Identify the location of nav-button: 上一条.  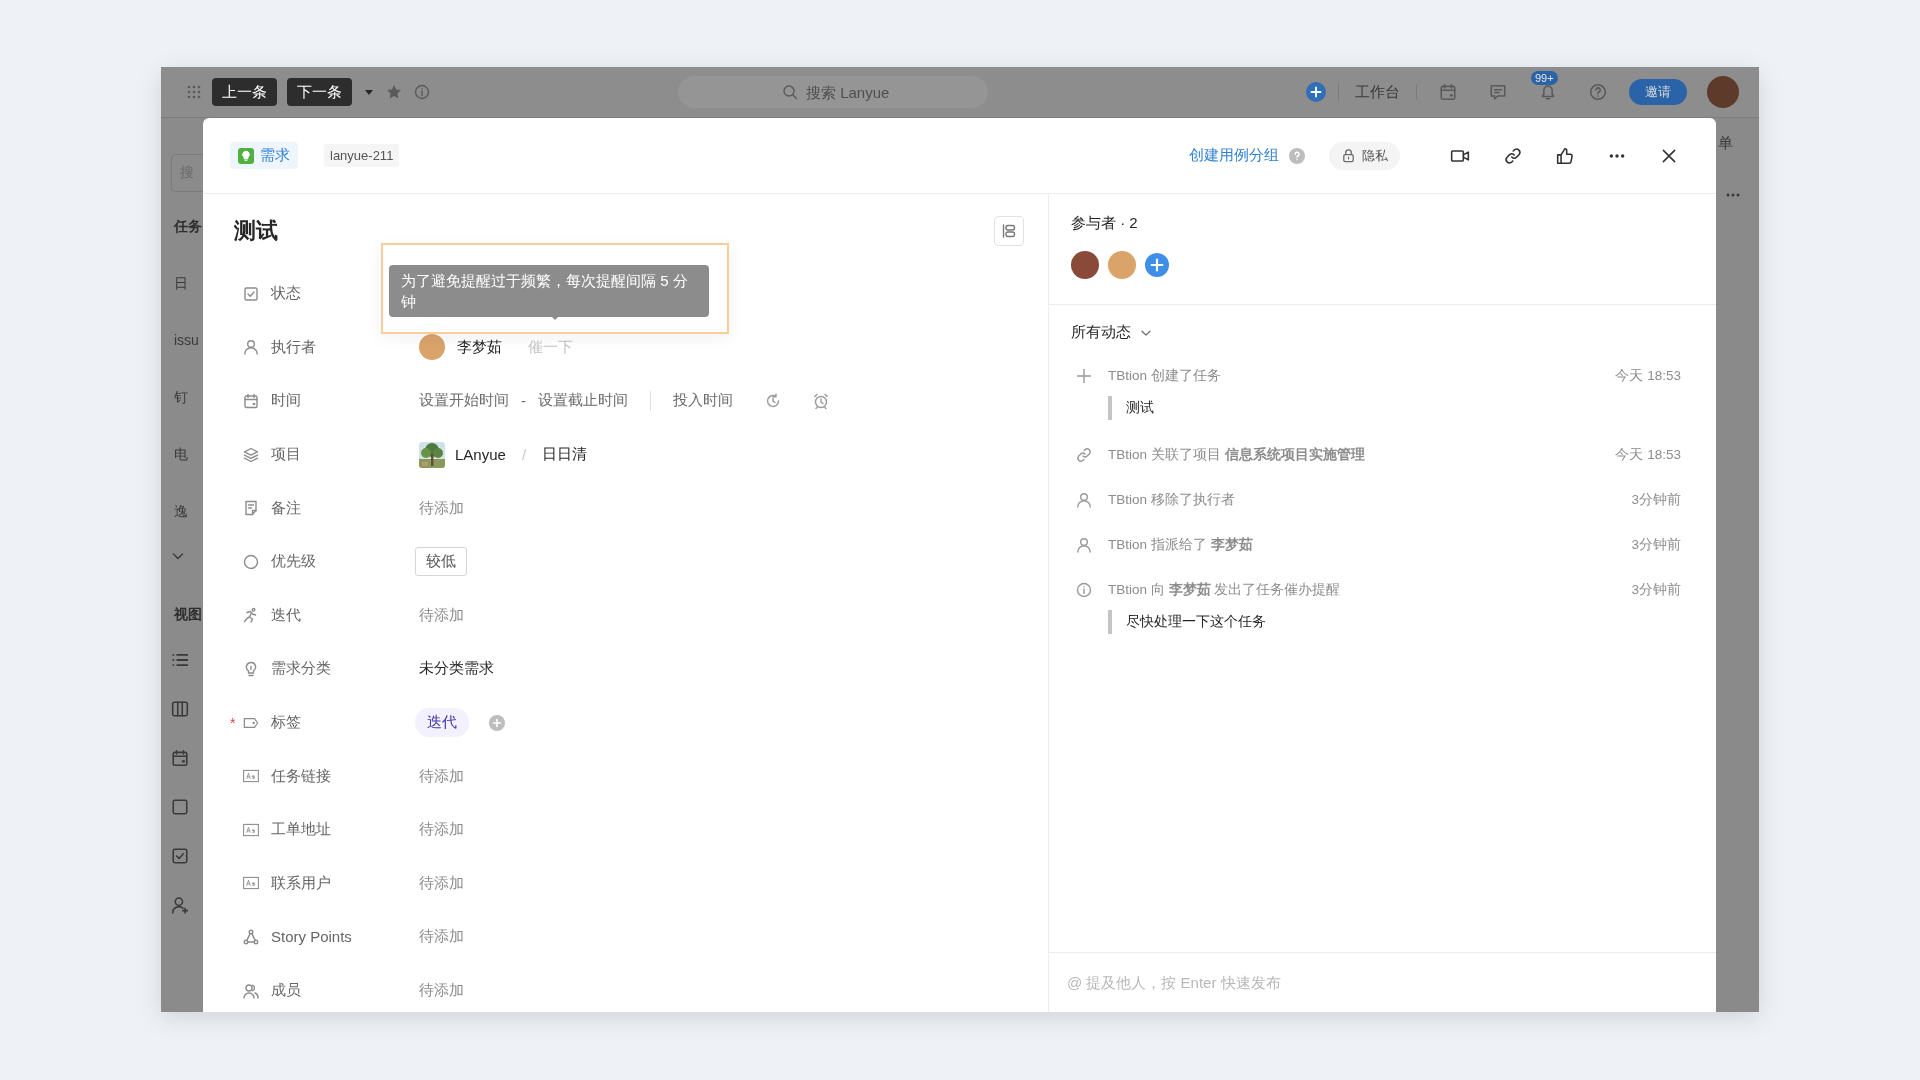
(244, 92).